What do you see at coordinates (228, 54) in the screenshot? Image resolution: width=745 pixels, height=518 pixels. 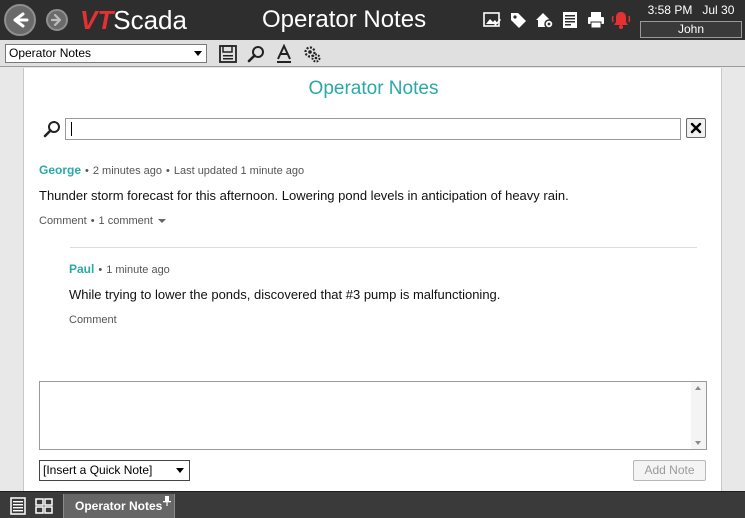 I see `save-icon` at bounding box center [228, 54].